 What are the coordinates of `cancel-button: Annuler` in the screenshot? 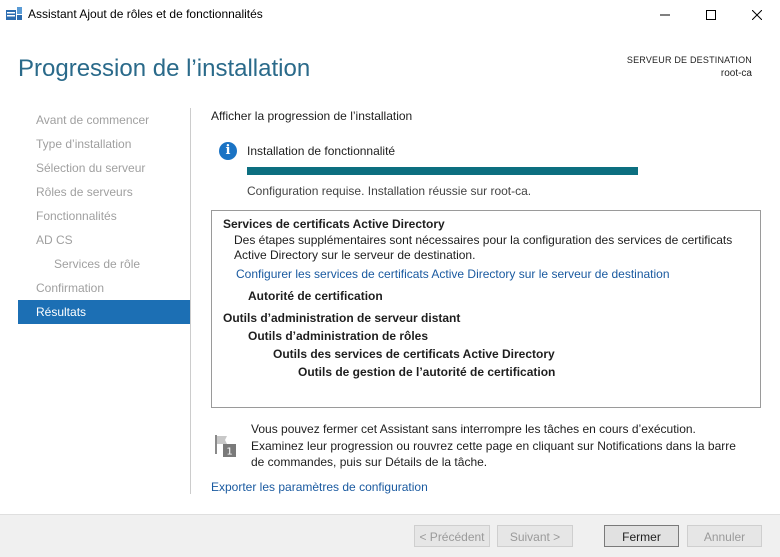 It's located at (724, 536).